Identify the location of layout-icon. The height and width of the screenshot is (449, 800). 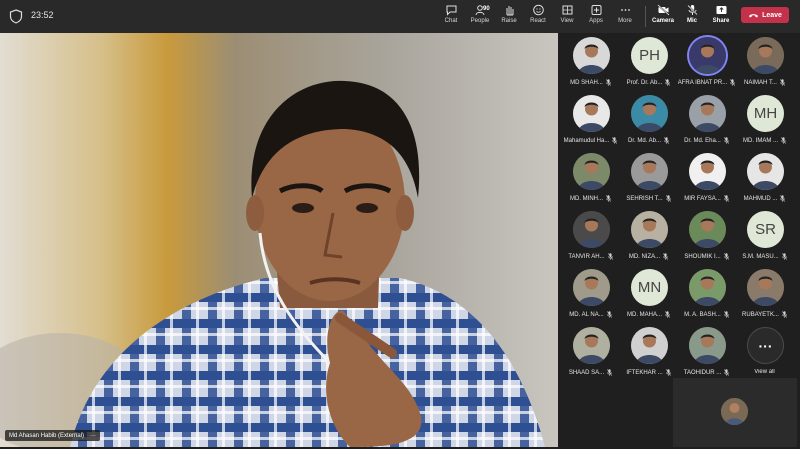
(567, 10).